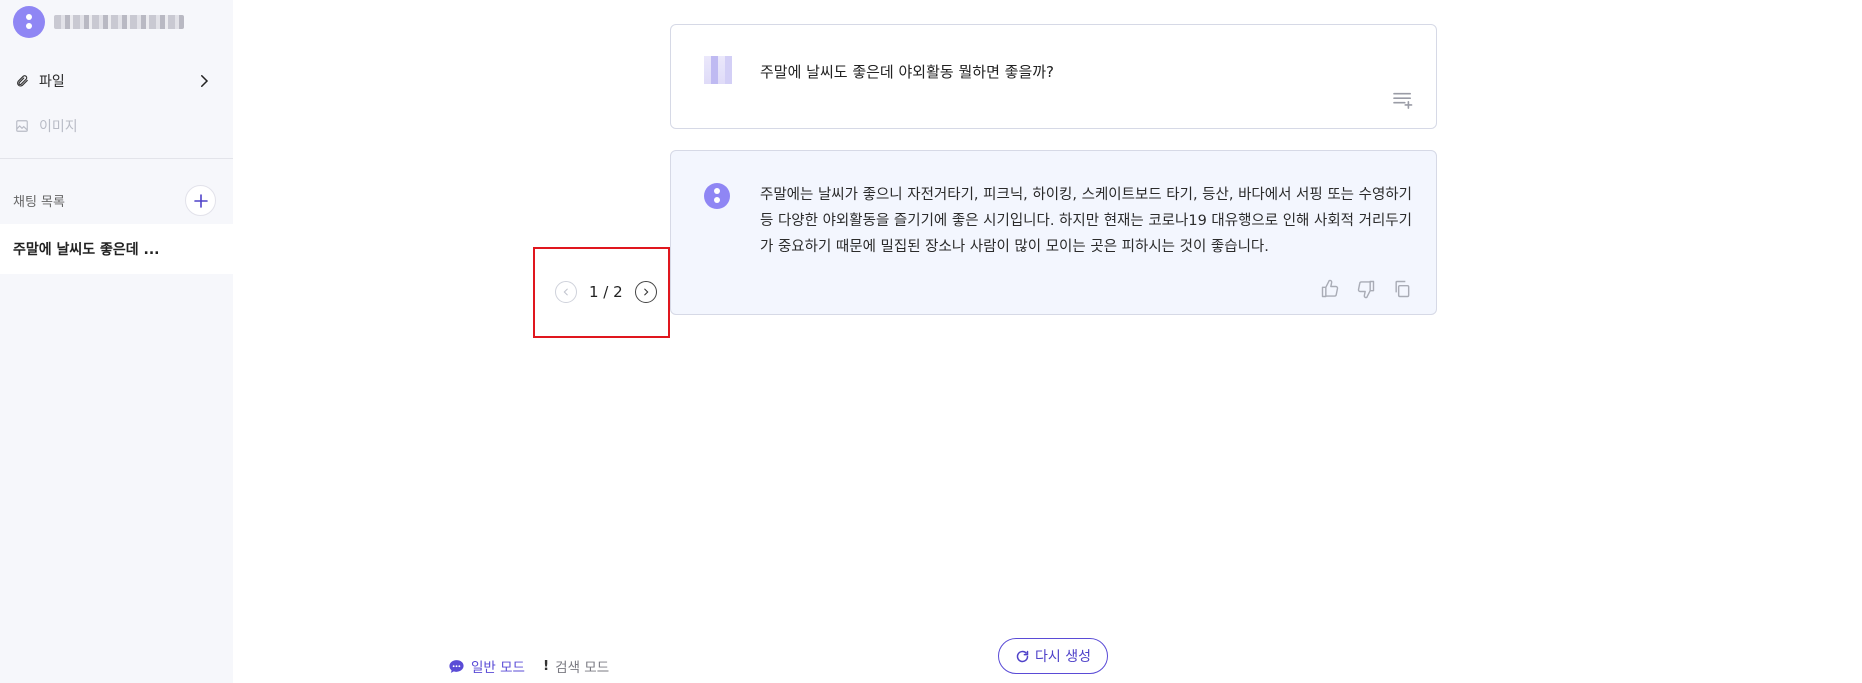  Describe the element at coordinates (39, 202) in the screenshot. I see `chat-list-title: 채팅 목록` at that location.